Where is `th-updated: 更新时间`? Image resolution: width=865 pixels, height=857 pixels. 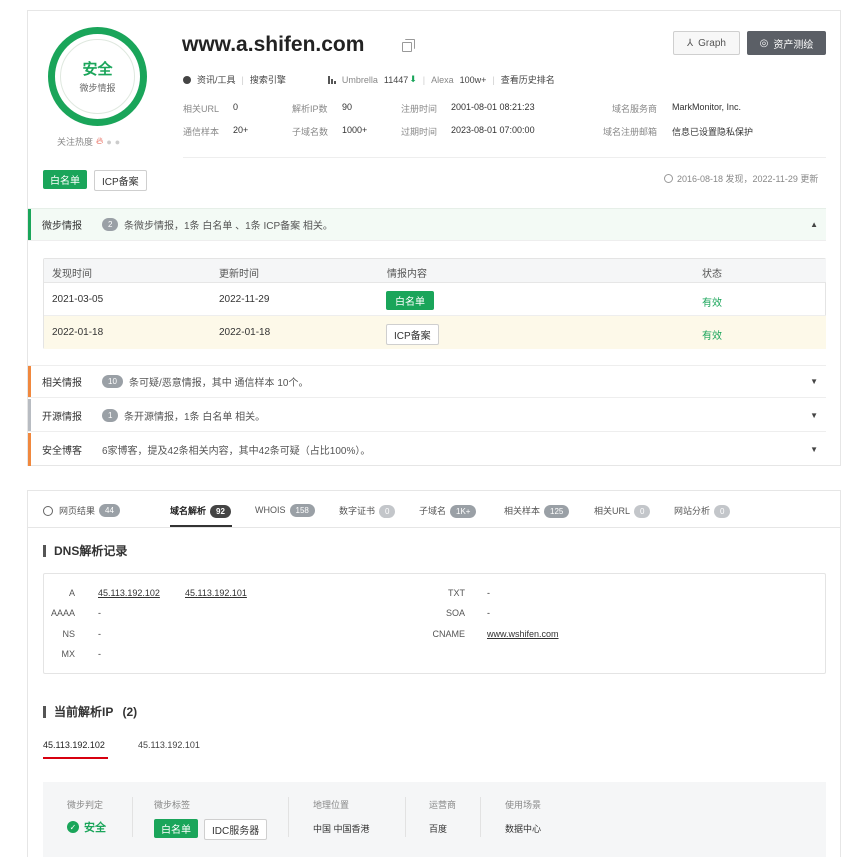 th-updated: 更新时间 is located at coordinates (239, 274).